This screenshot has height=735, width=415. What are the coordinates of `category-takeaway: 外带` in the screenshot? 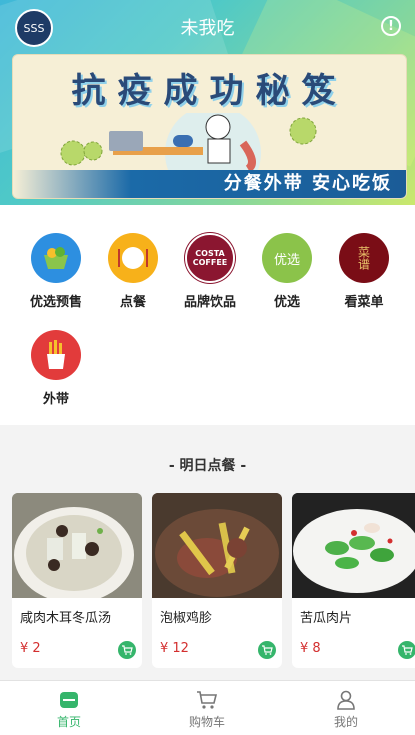 It's located at (56, 368).